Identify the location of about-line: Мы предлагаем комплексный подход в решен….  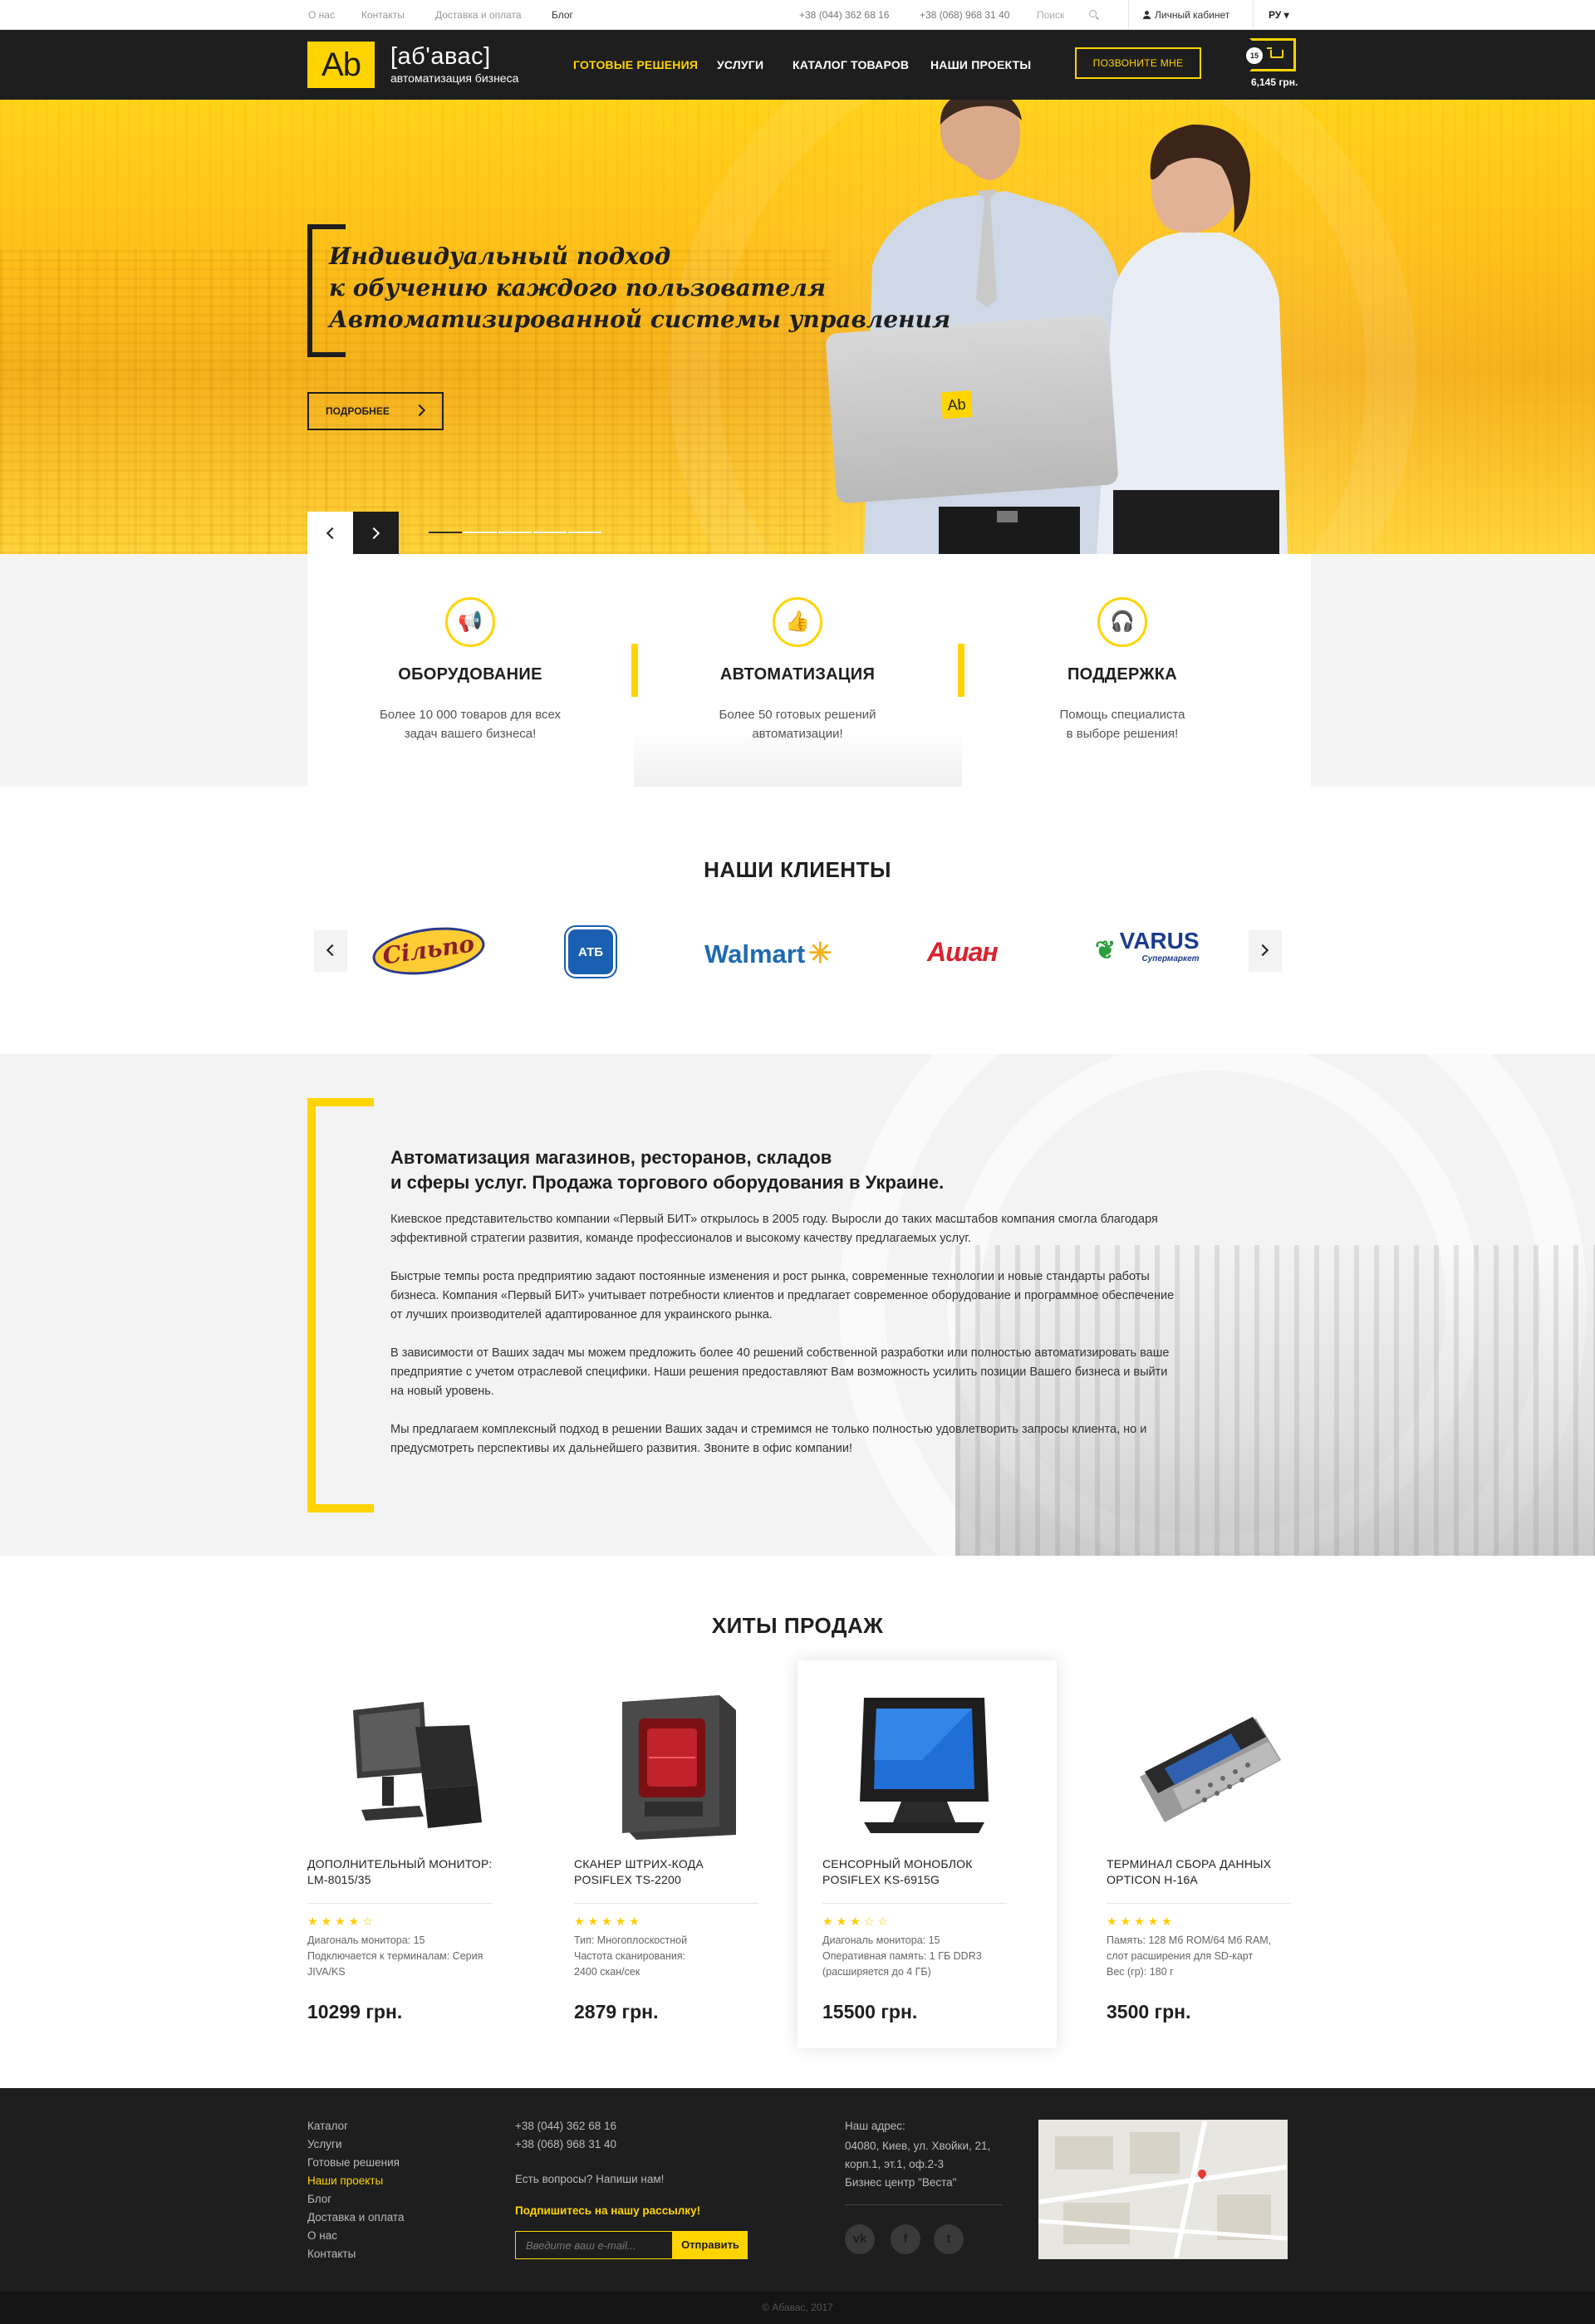
(768, 1429).